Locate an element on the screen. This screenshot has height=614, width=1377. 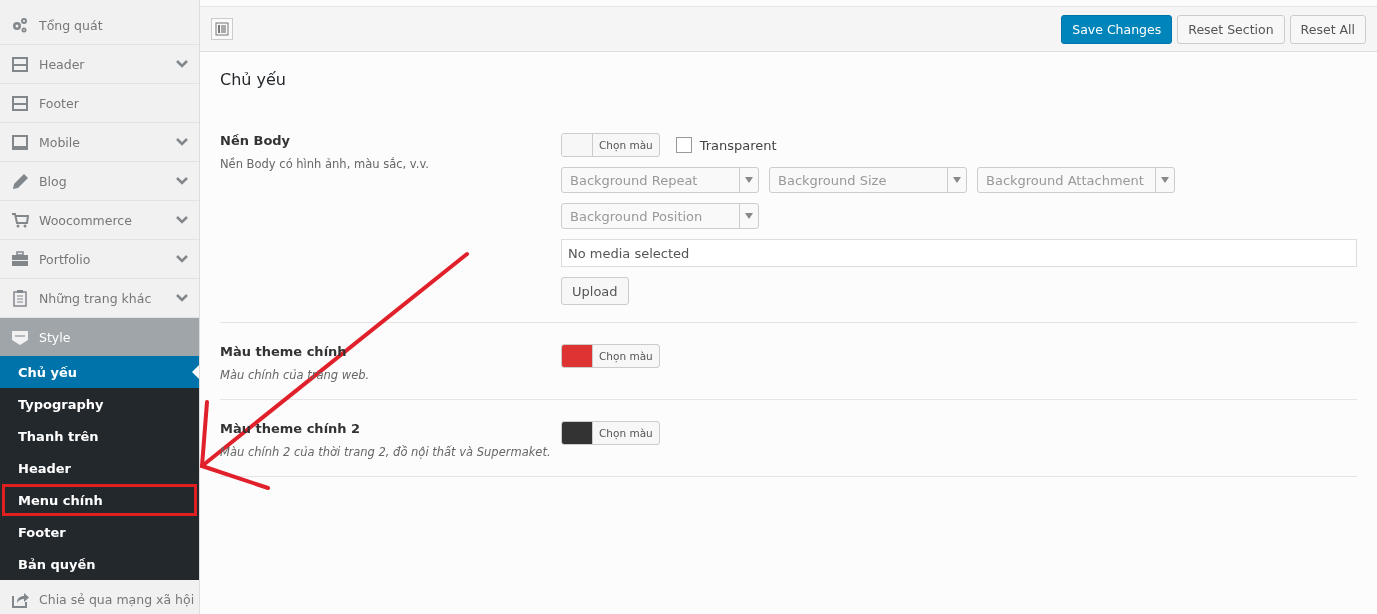
gears-icon is located at coordinates (20, 25).